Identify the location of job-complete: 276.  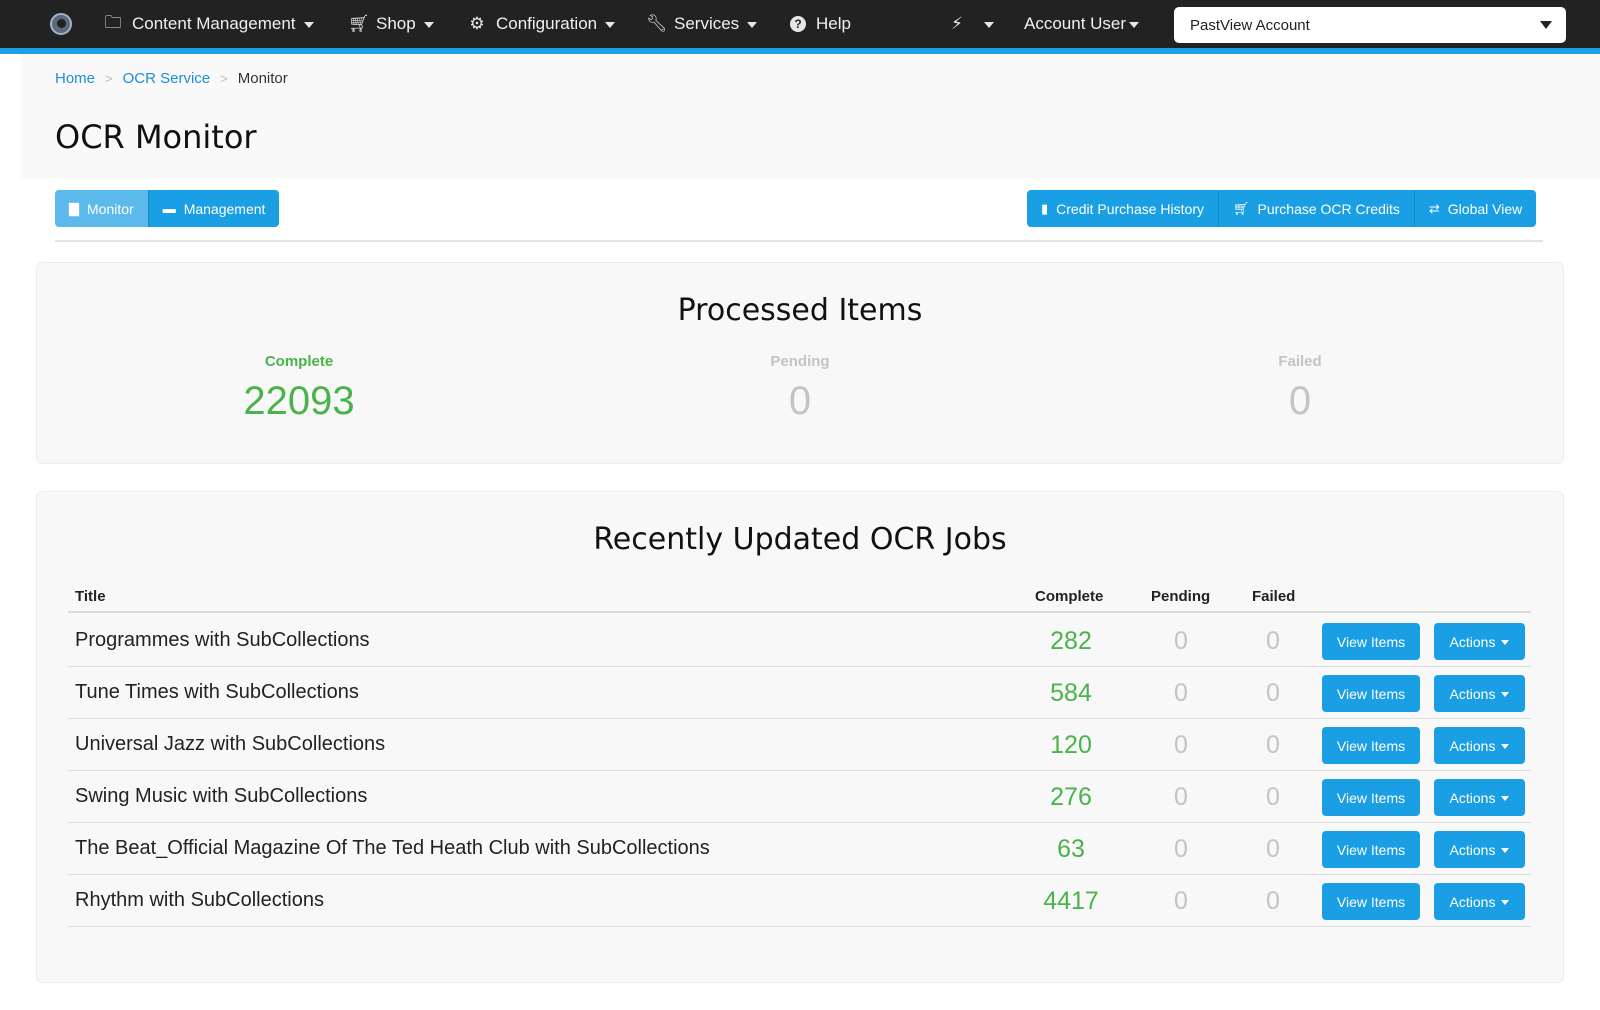
(1071, 797).